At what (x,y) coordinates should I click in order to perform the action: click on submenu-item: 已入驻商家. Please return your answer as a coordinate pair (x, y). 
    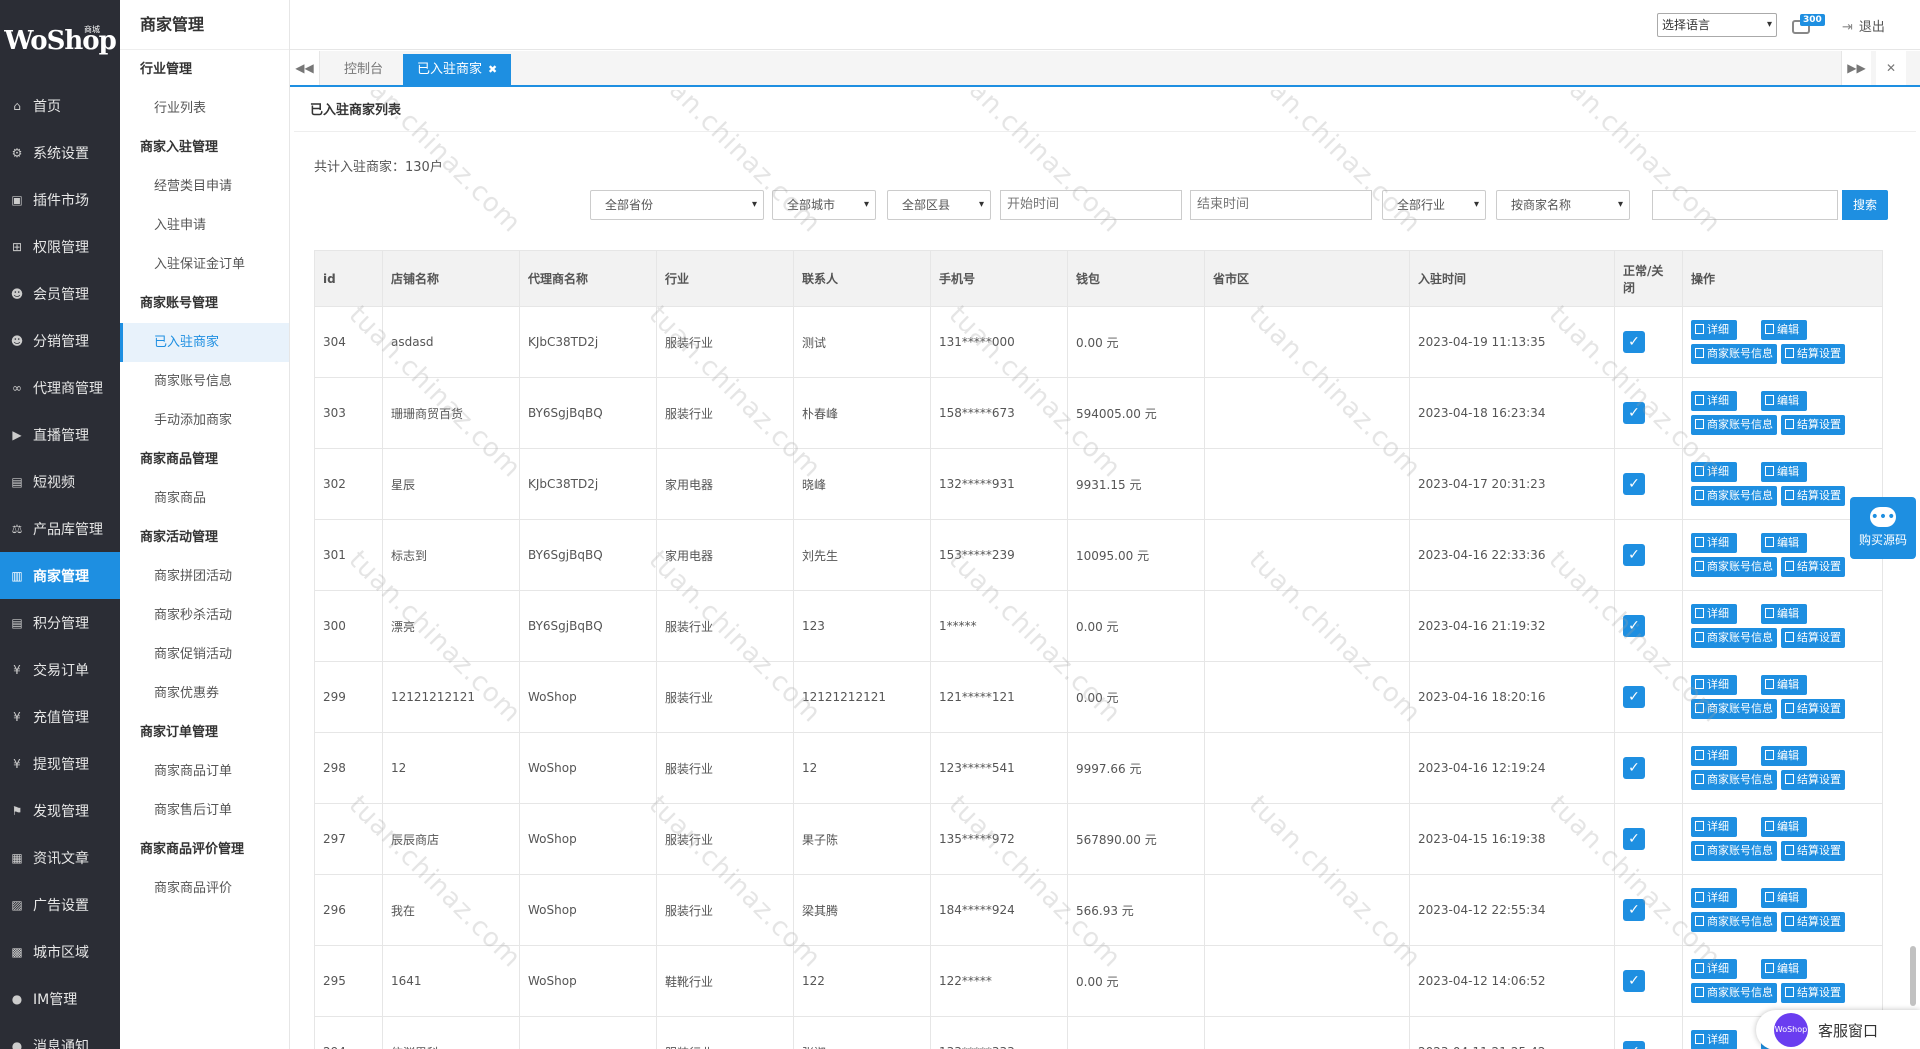
    Looking at the image, I should click on (204, 342).